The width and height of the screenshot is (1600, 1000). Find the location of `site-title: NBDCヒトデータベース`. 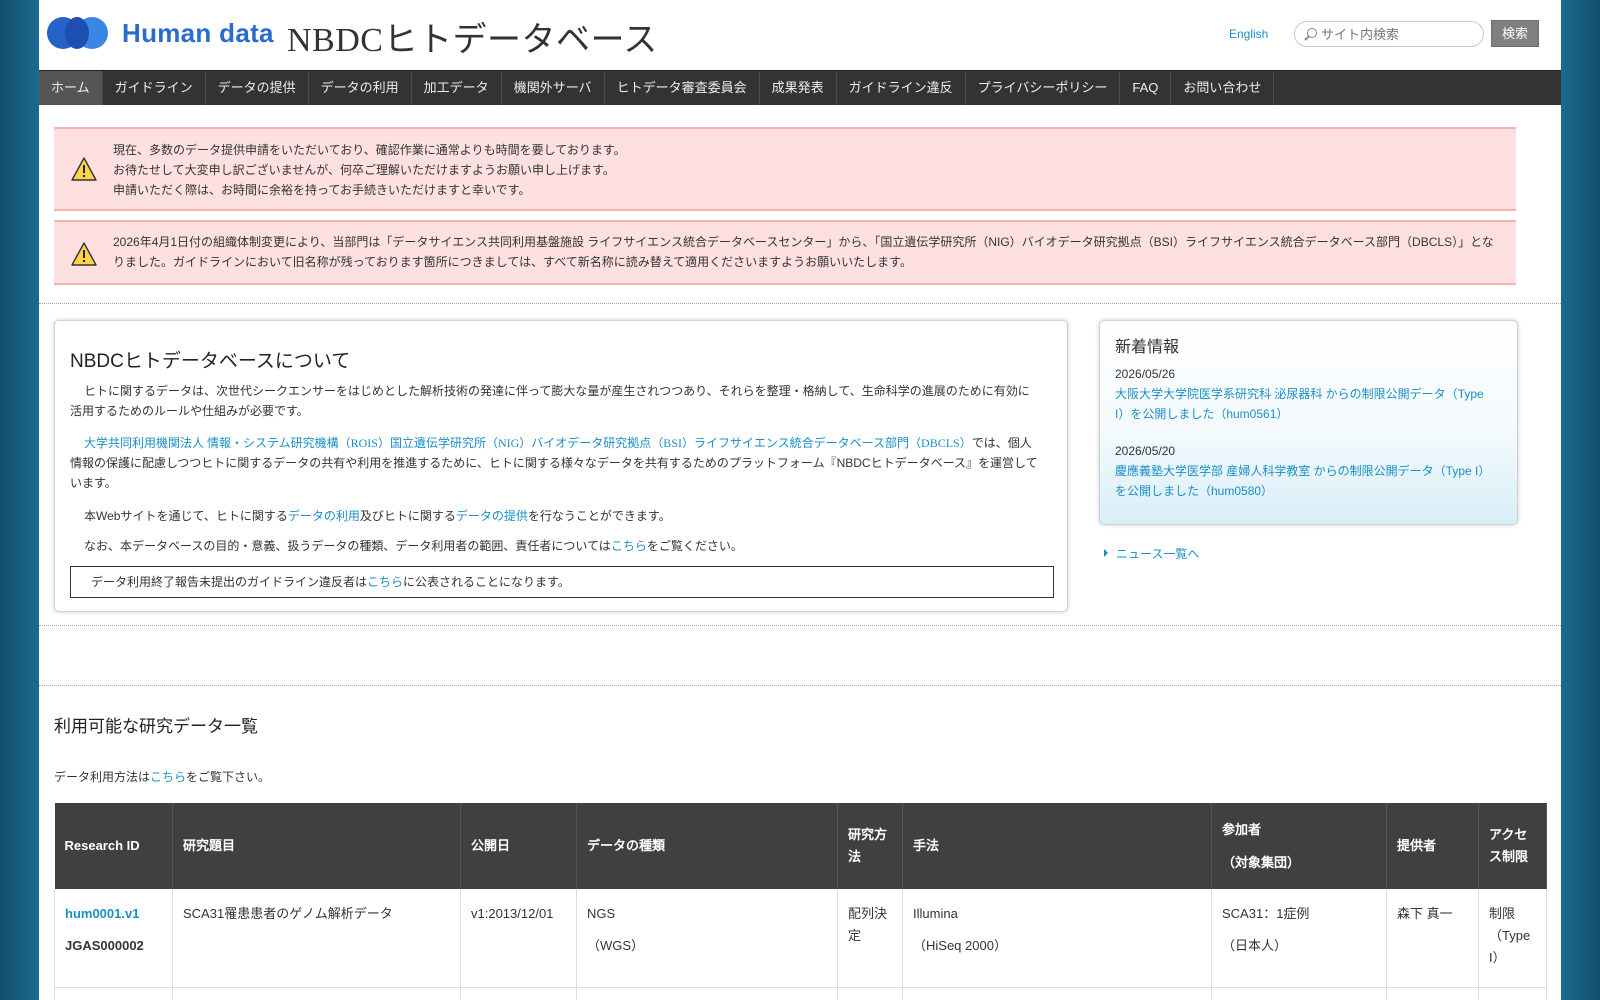

site-title: NBDCヒトデータベース is located at coordinates (472, 36).